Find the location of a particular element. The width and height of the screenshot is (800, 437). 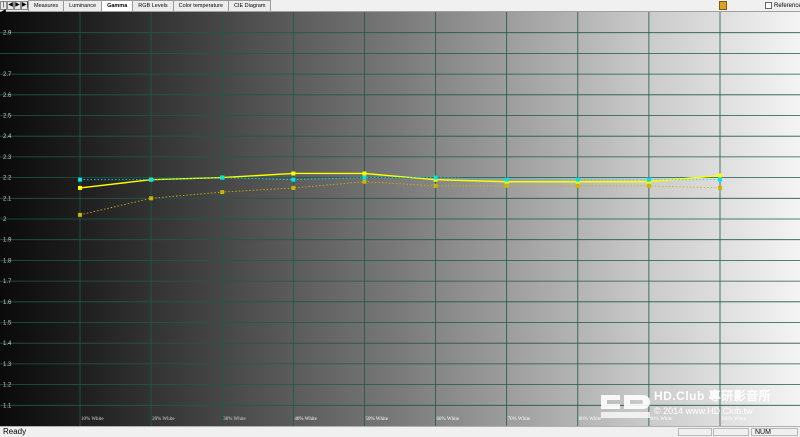

first-tab-button: |◀ is located at coordinates (3, 8).